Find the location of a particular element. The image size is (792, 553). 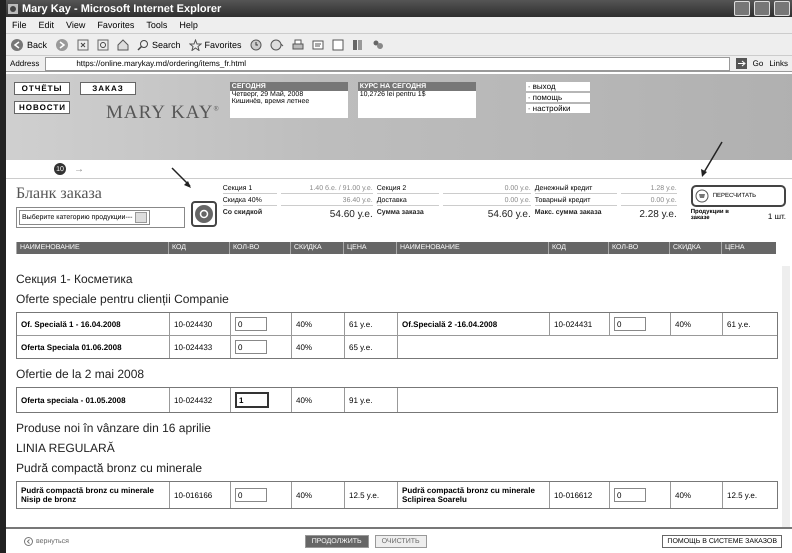

product-name: Oferta speciala - 01.05.2008 is located at coordinates (73, 400).